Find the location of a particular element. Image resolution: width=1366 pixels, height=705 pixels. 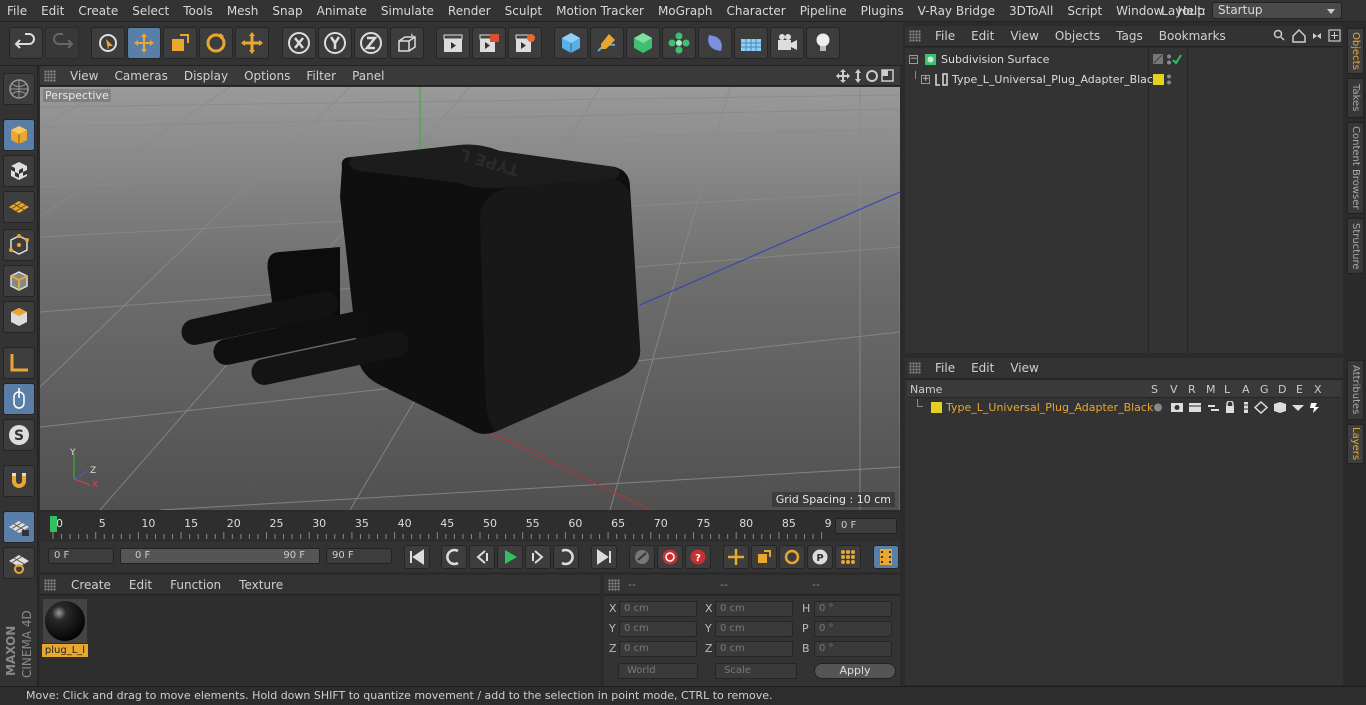

menu-render: Render is located at coordinates (469, 11).